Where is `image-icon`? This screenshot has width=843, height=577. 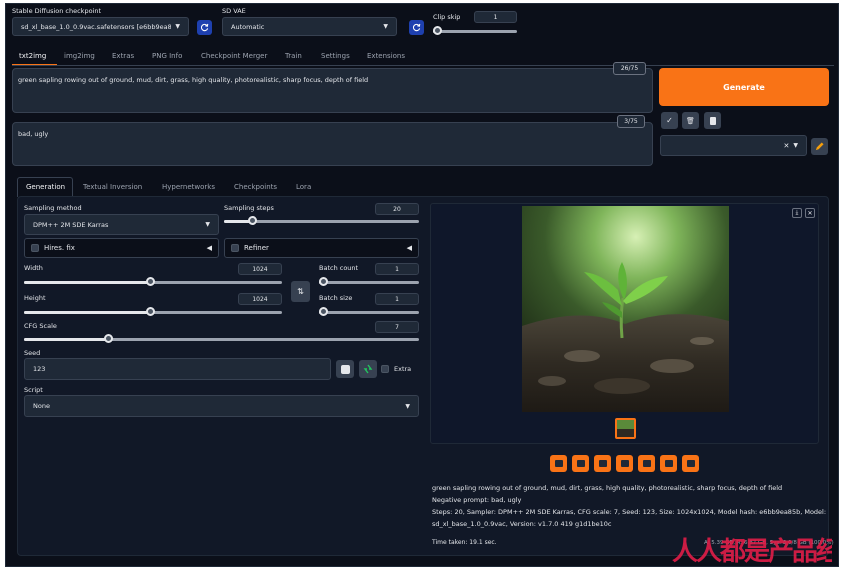 image-icon is located at coordinates (624, 463).